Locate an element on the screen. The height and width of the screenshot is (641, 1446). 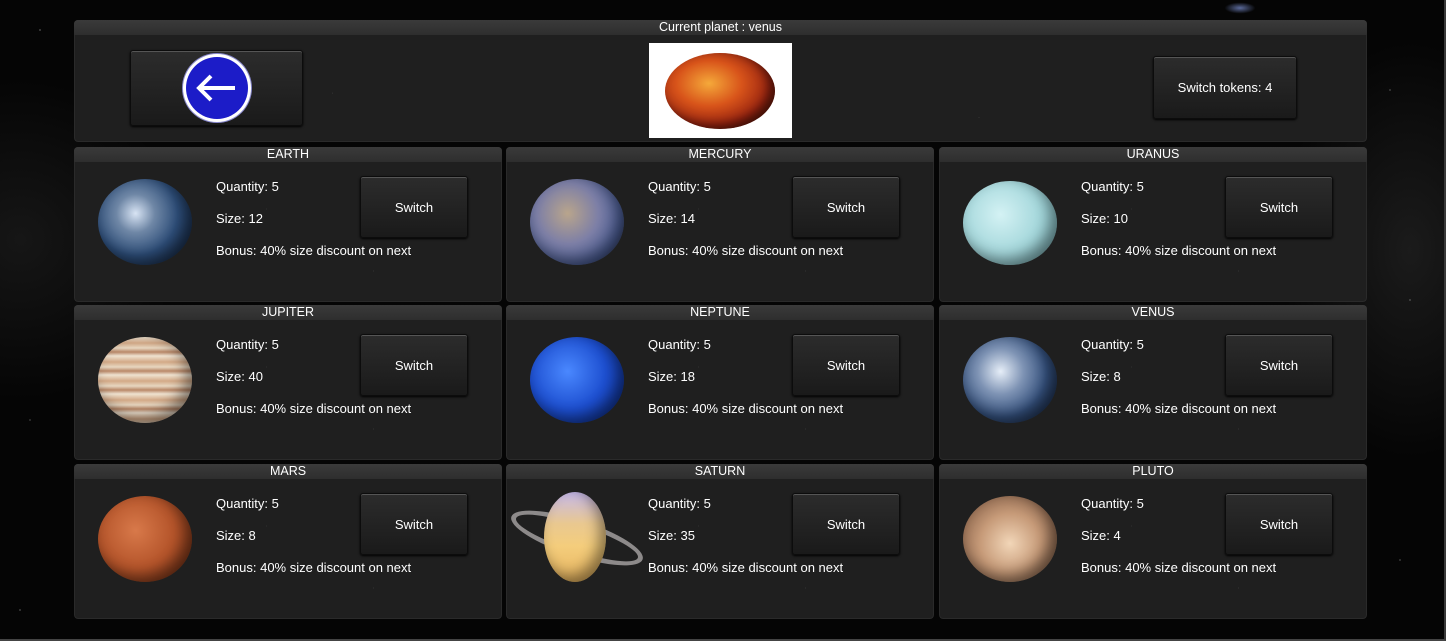
planet-size: Size: 18 is located at coordinates (671, 376).